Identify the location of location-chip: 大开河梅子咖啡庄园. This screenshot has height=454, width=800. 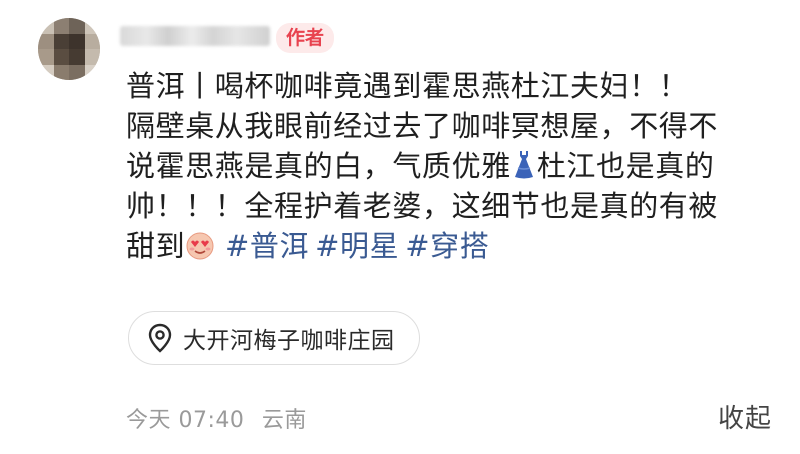
(274, 338).